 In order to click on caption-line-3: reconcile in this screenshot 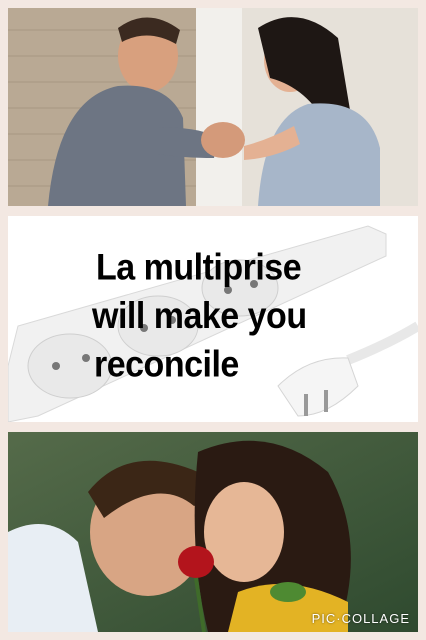, I will do `click(166, 364)`.